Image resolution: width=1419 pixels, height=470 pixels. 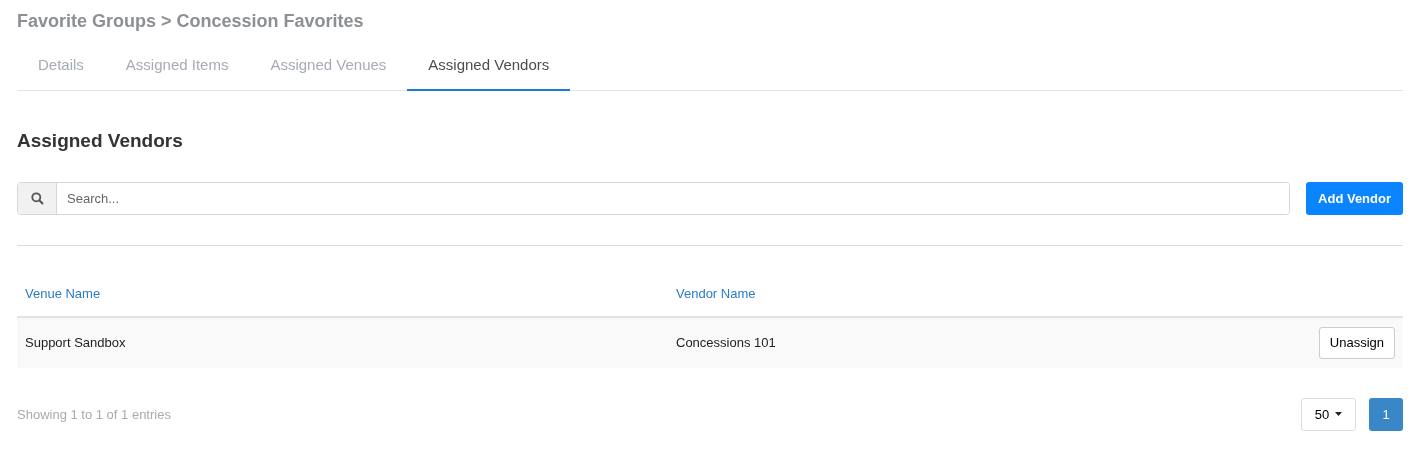 I want to click on breadcrumb-title: Favorite Groups > Concession Favorites, so click(x=191, y=21).